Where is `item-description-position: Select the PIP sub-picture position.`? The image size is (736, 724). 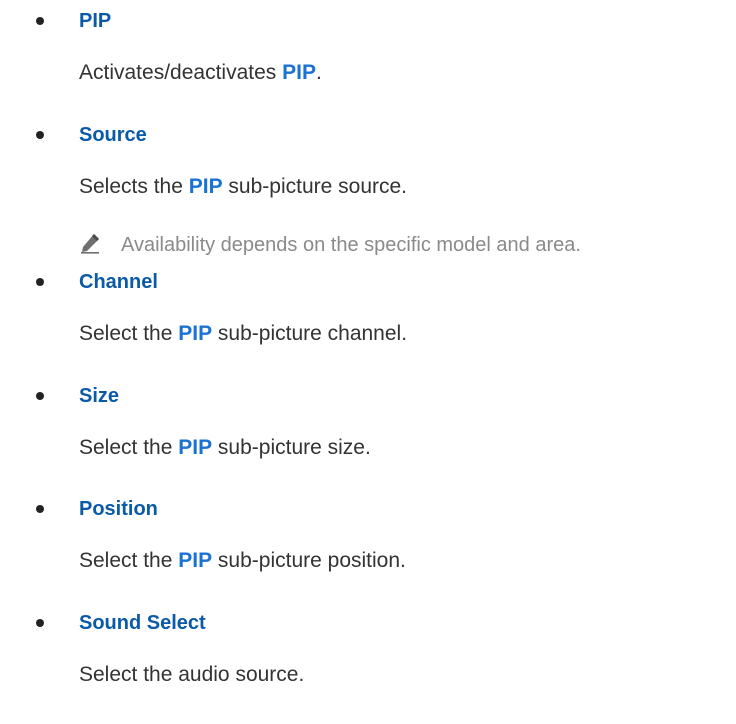
item-description-position: Select the PIP sub-picture position. is located at coordinates (242, 561).